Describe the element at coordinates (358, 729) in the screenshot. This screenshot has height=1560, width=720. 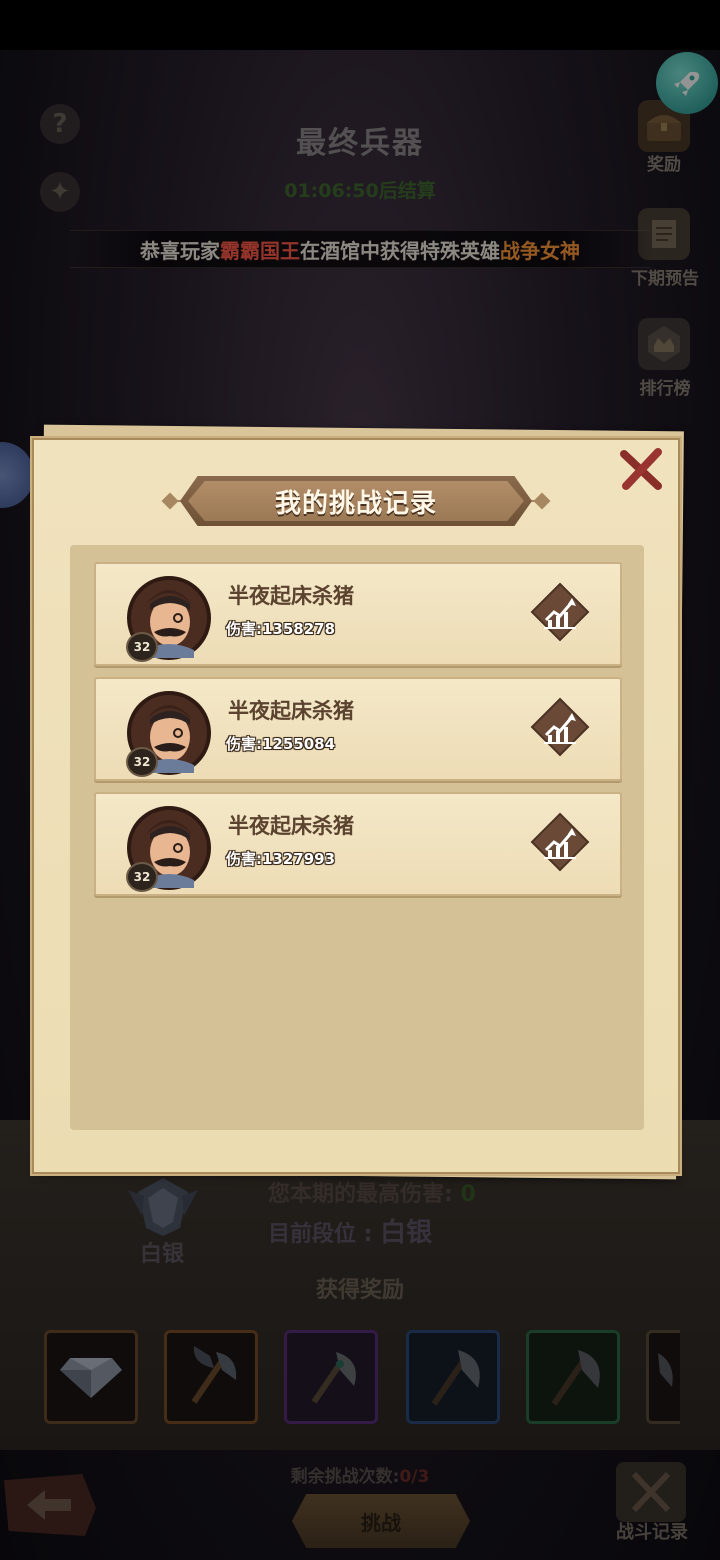
I see `record-row: 32 半夜起床杀猪 伤害:1255084` at that location.